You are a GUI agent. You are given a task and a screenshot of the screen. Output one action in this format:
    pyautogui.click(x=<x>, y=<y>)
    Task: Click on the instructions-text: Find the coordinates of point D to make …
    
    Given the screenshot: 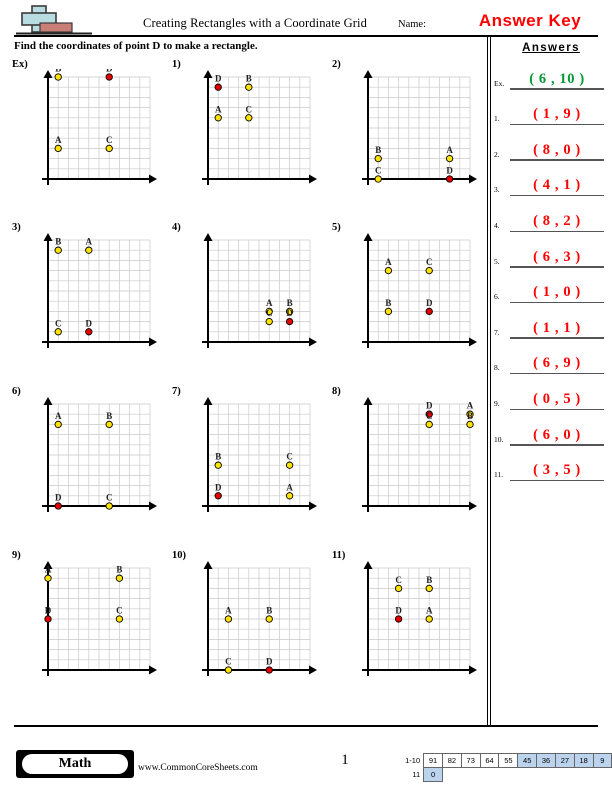 What is the action you would take?
    pyautogui.click(x=136, y=46)
    